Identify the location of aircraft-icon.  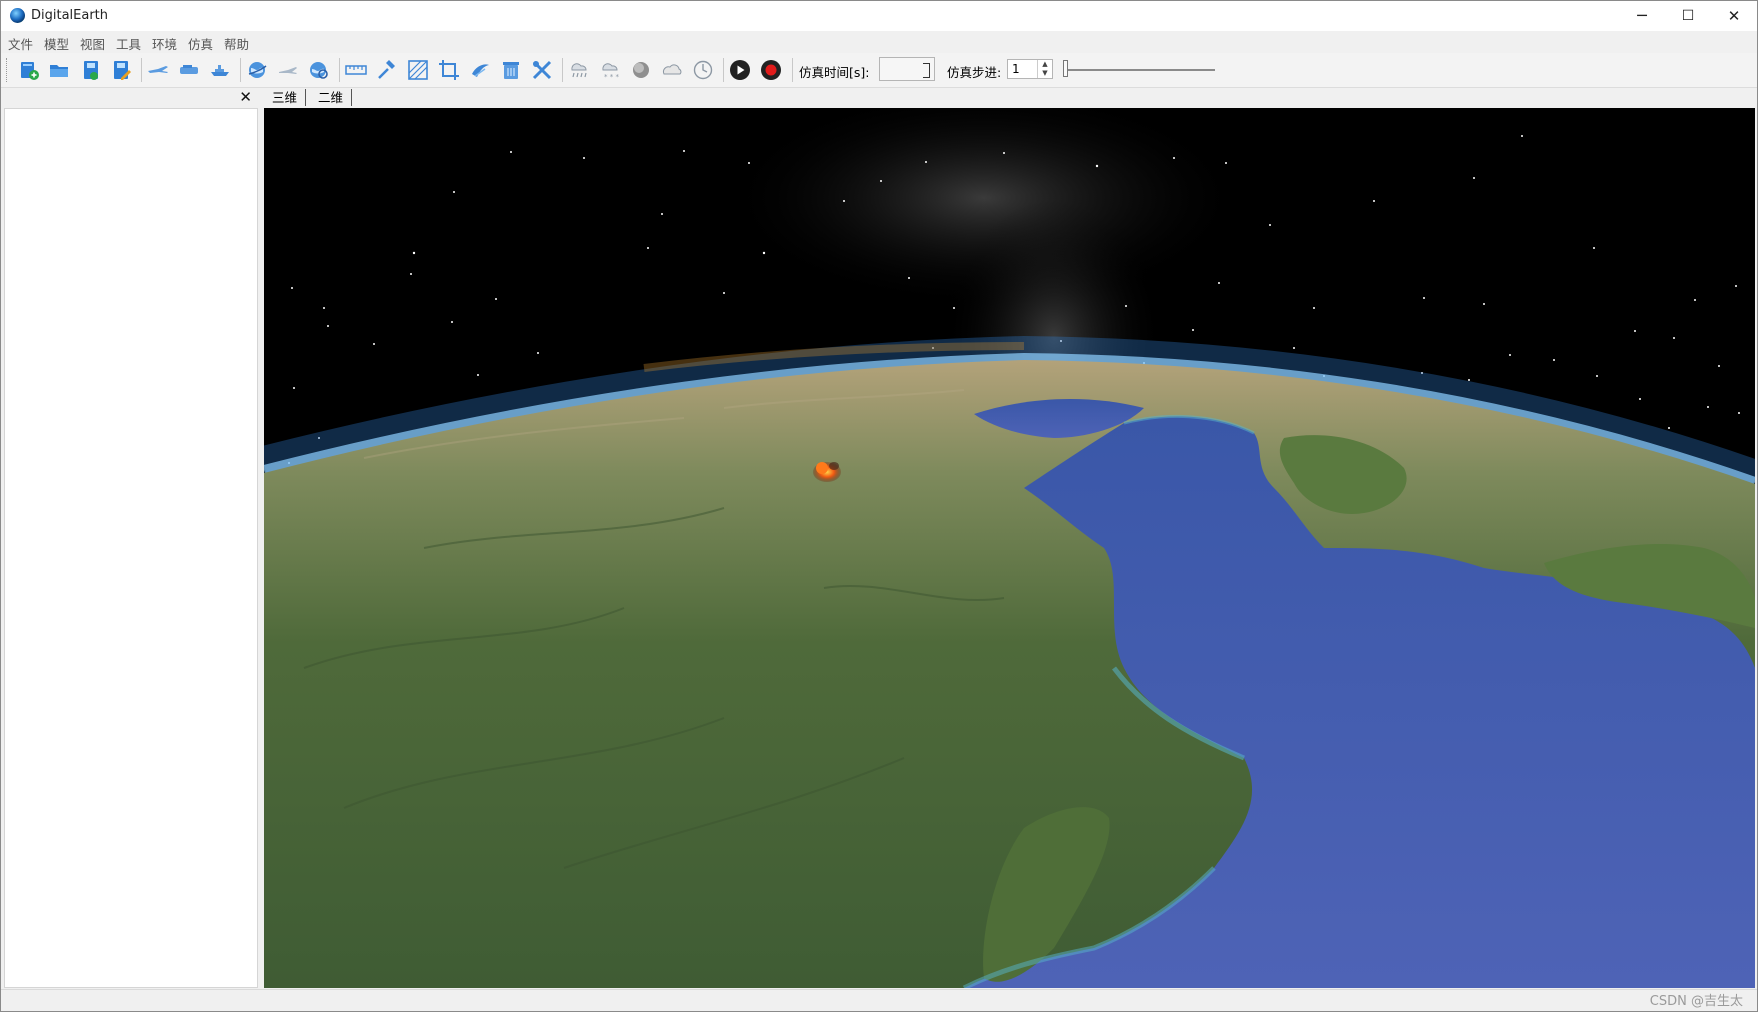
(158, 70).